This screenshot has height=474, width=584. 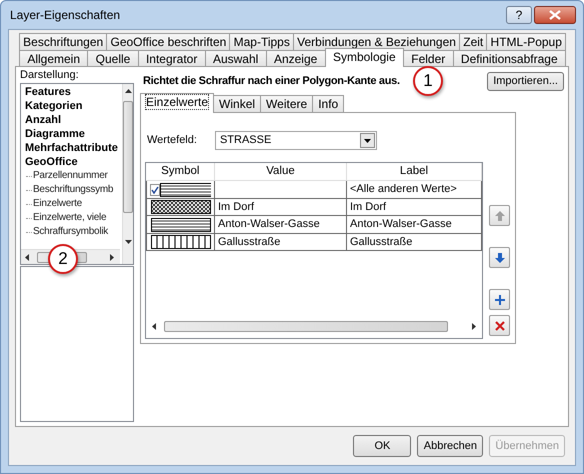 I want to click on field-label: Wertefeld:, so click(x=172, y=140).